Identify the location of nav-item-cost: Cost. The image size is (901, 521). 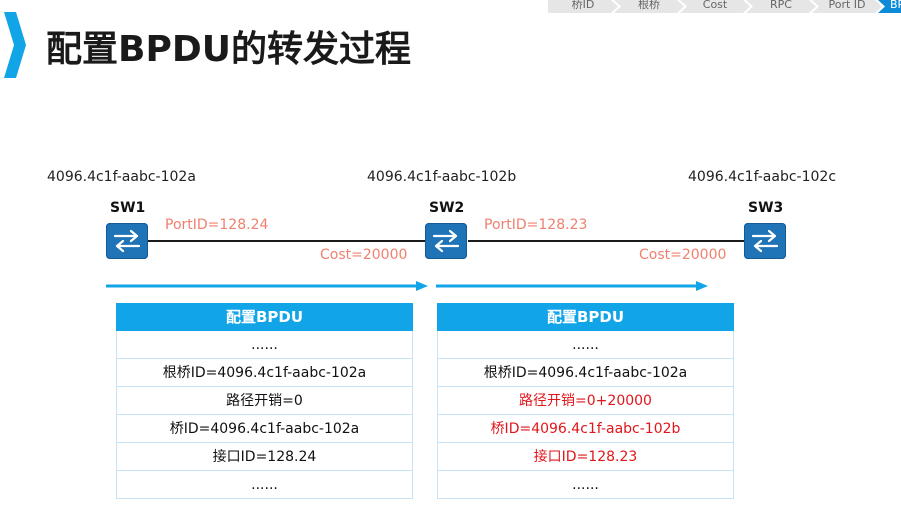
(715, 6).